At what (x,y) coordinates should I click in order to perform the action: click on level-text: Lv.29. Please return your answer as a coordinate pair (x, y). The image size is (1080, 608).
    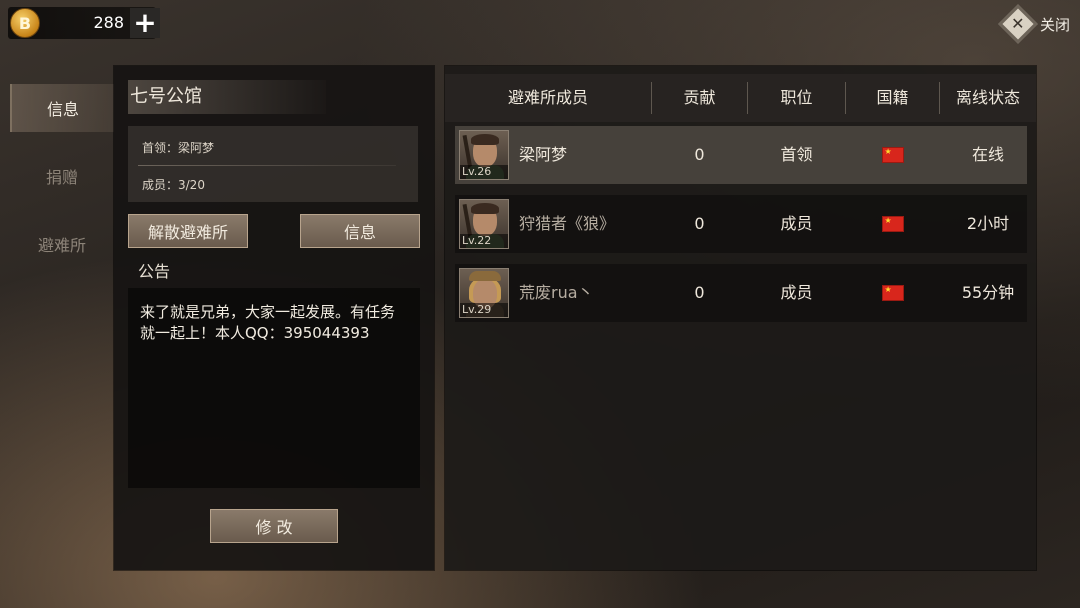
    Looking at the image, I should click on (484, 310).